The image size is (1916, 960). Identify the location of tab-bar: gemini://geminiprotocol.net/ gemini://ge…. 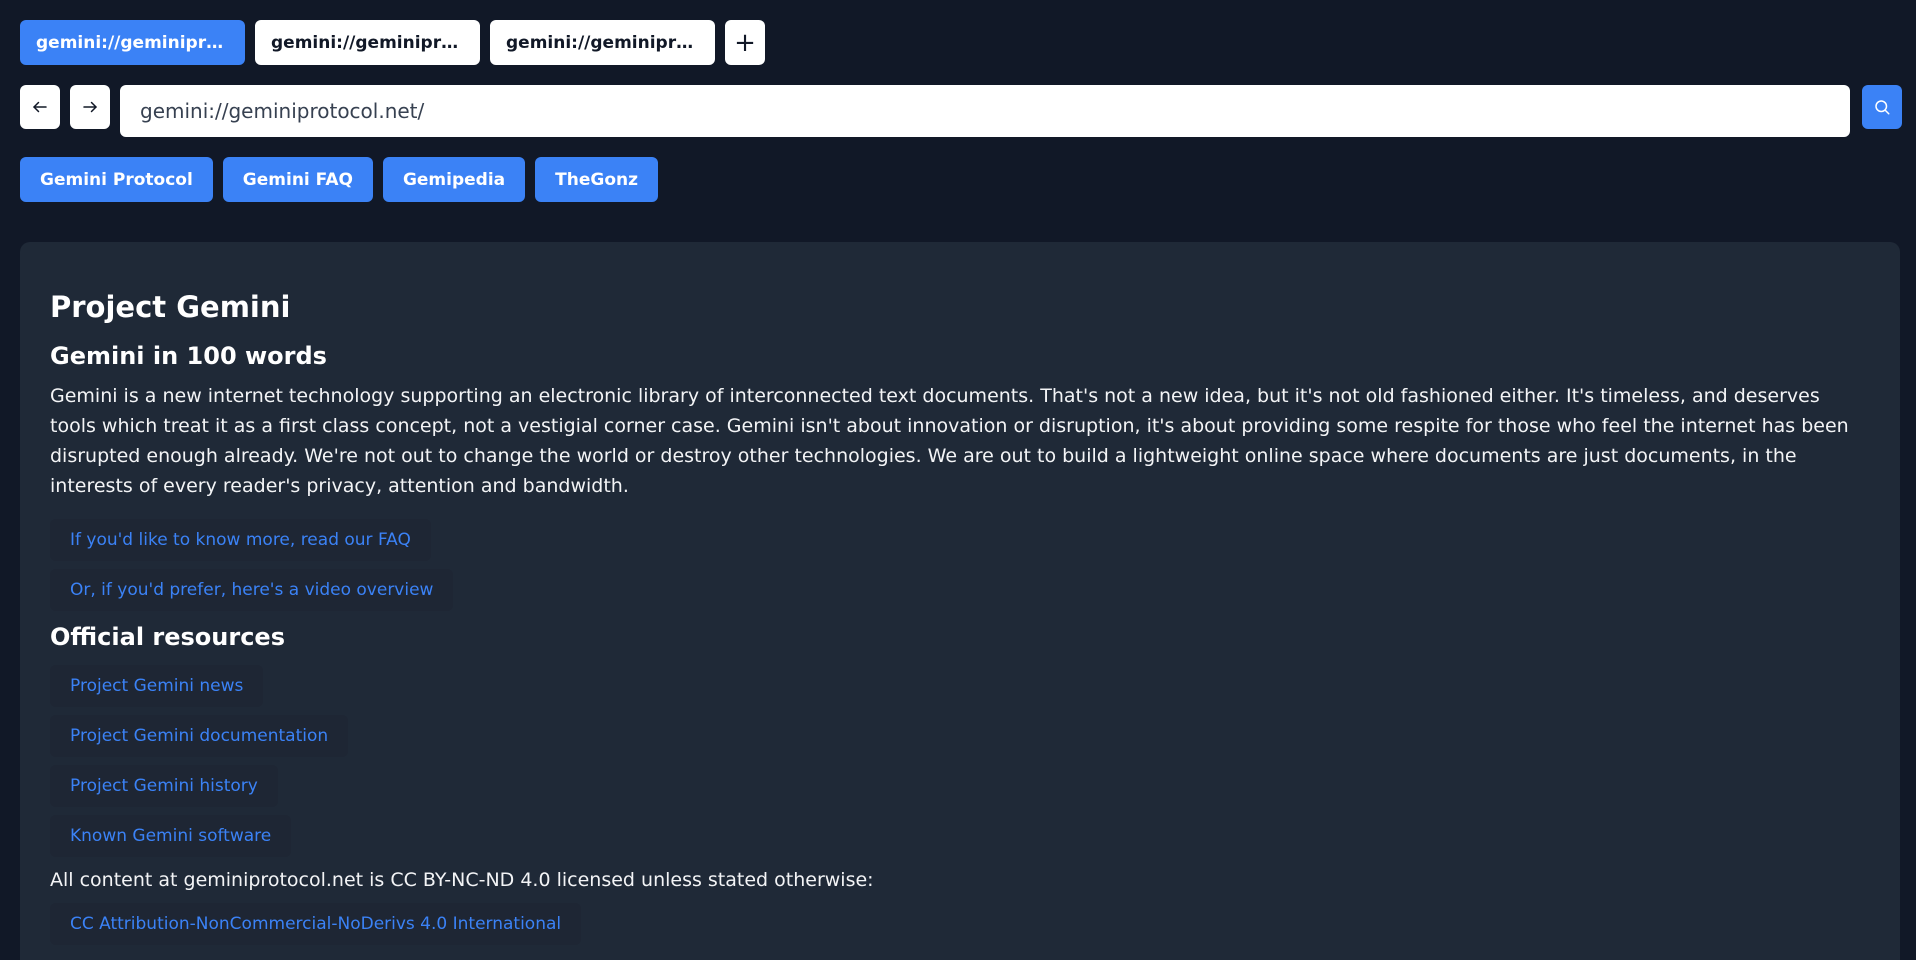
(392, 42).